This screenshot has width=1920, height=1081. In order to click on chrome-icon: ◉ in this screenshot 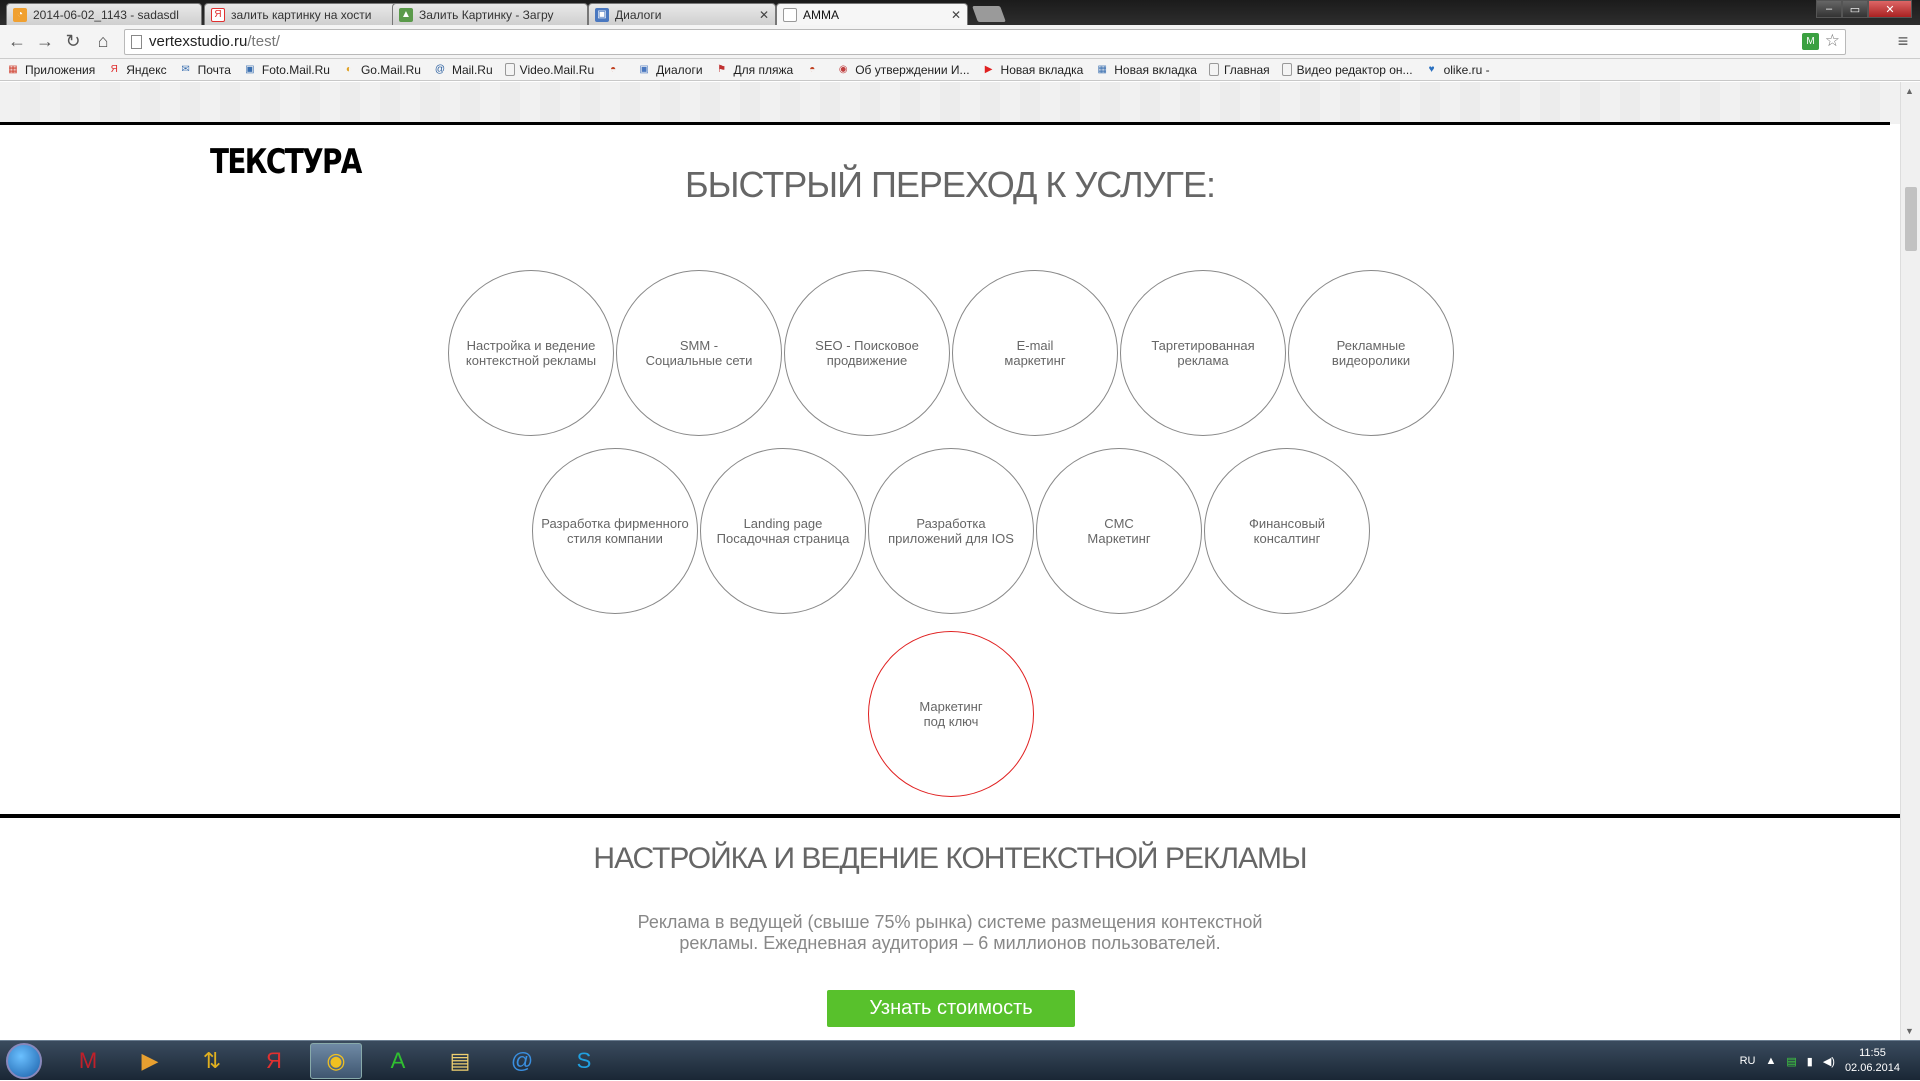, I will do `click(336, 1061)`.